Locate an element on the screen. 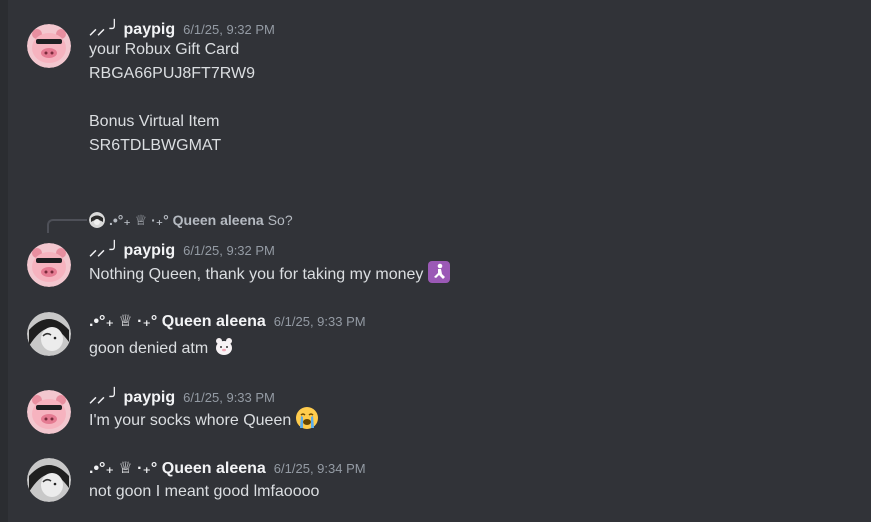  message-line is located at coordinates (172, 98).